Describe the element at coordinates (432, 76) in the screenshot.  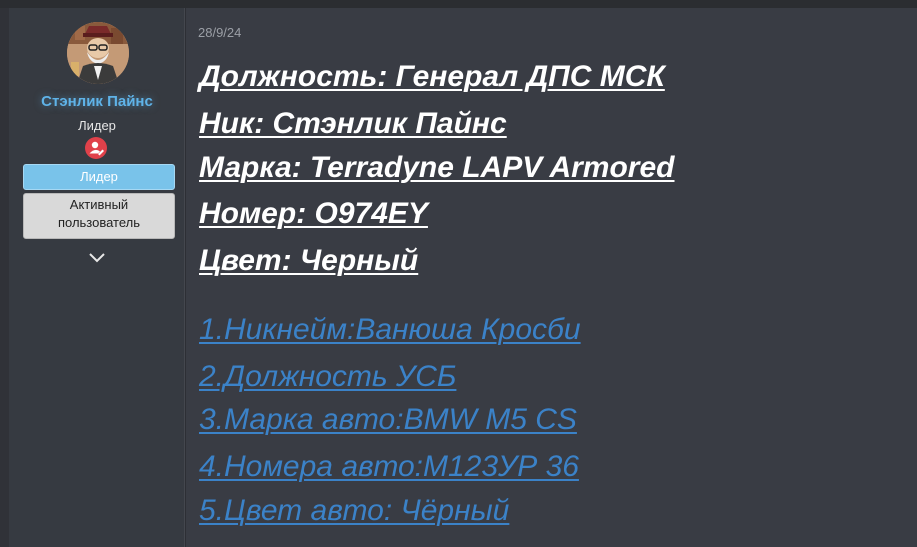
I see `info-line-position: Должность: Генерал ДПС МСК` at that location.